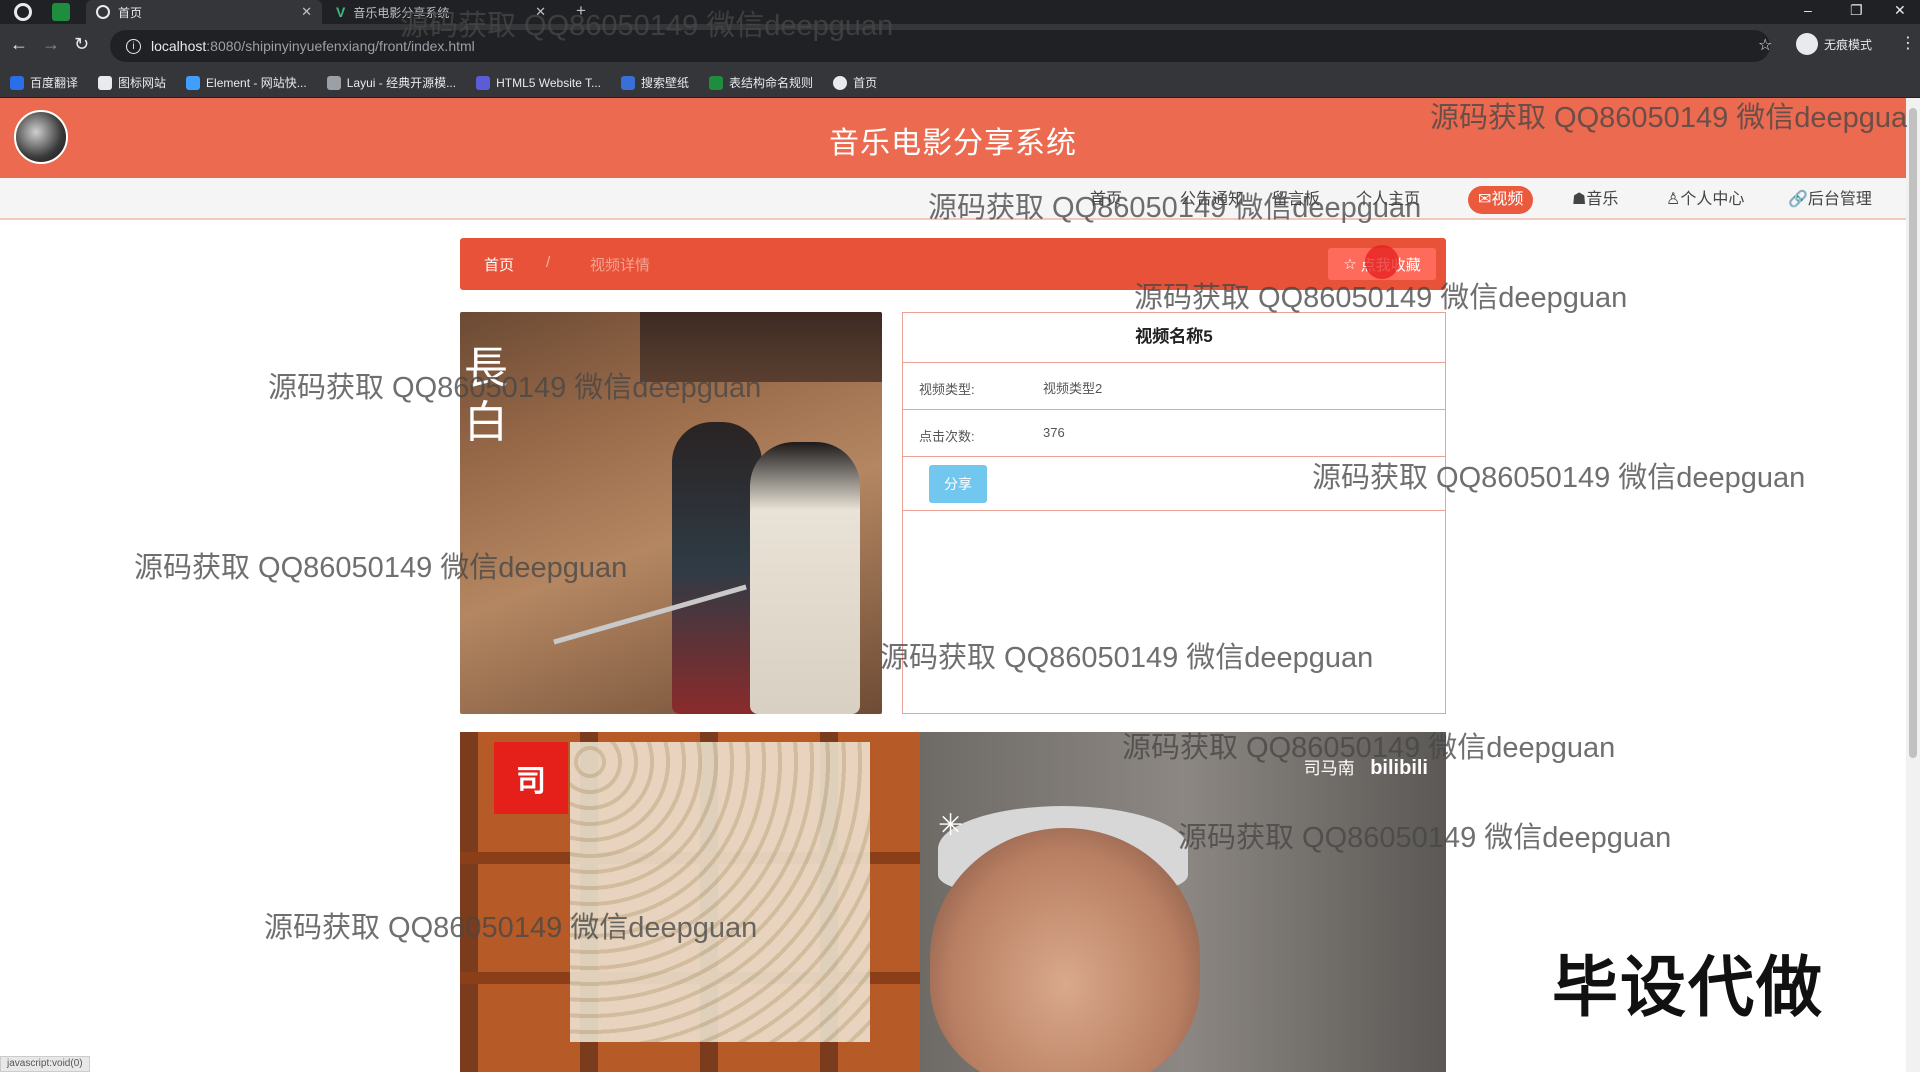 This screenshot has width=1920, height=1072. What do you see at coordinates (953, 143) in the screenshot?
I see `site-title: 音乐电影分享系统` at bounding box center [953, 143].